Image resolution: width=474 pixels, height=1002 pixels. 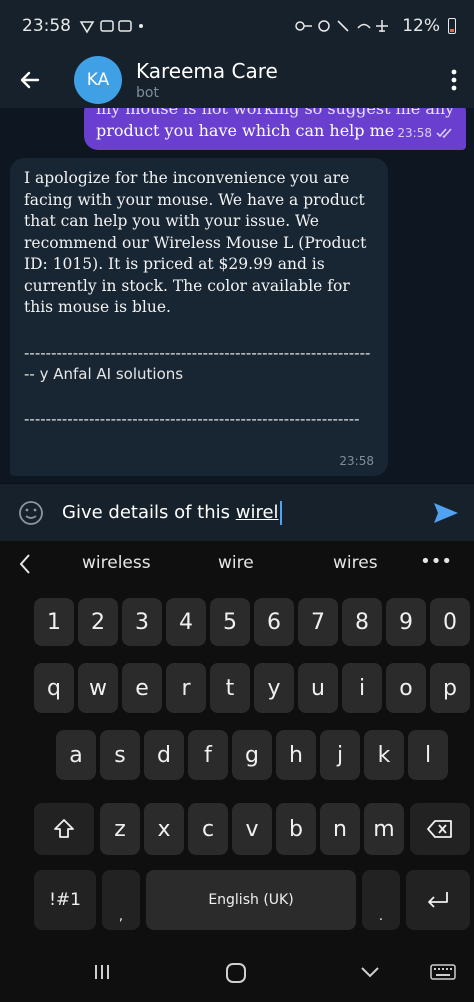 What do you see at coordinates (245, 130) in the screenshot?
I see `outgoing-message-line2: product you have which can help me` at bounding box center [245, 130].